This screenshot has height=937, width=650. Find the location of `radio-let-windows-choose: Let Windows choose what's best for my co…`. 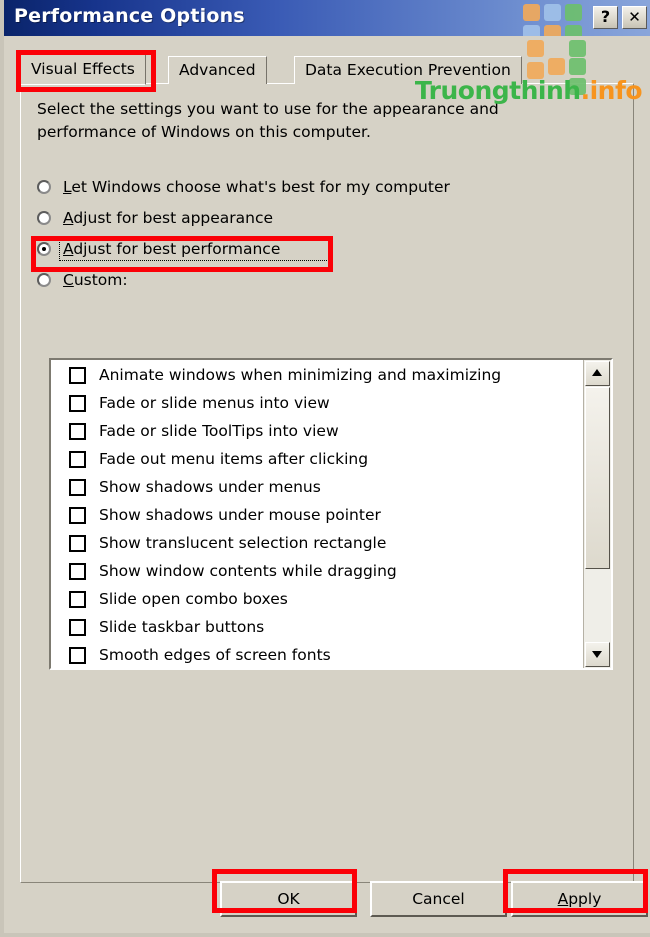

radio-let-windows-choose: Let Windows choose what's best for my co… is located at coordinates (317, 189).